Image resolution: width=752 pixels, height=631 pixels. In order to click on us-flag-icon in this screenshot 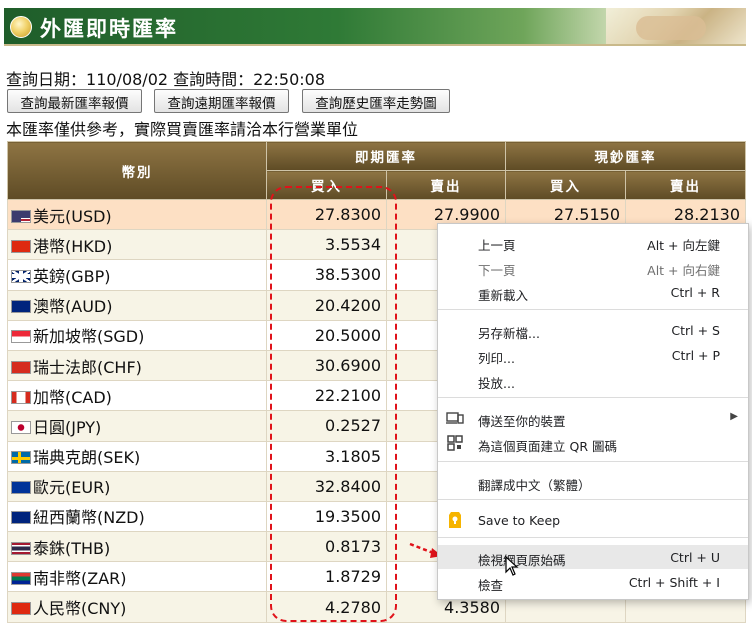, I will do `click(21, 216)`.